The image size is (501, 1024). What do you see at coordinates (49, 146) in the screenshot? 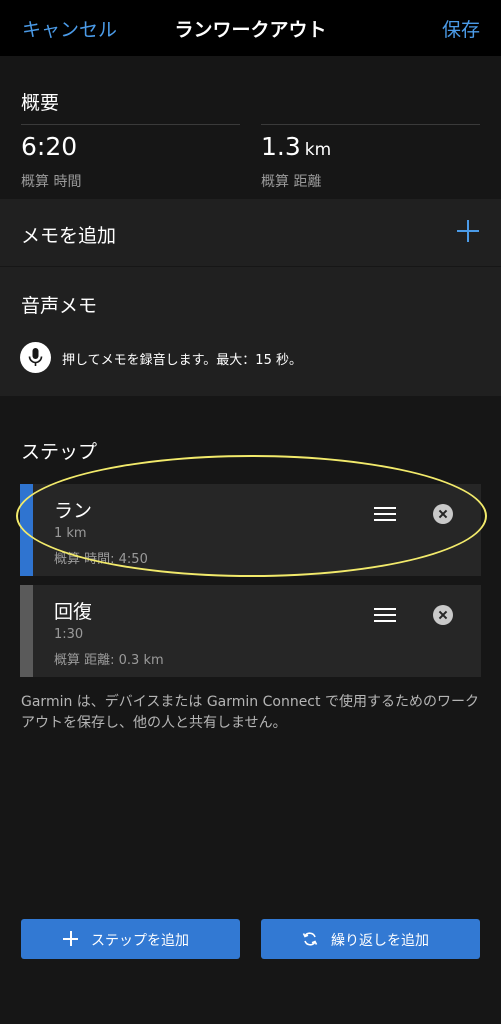
I see `estimated-time-value: 6:20` at bounding box center [49, 146].